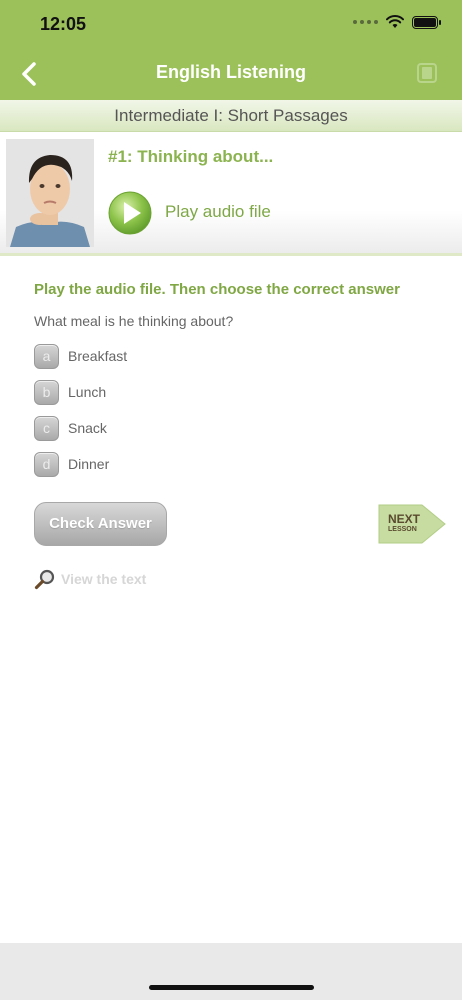  What do you see at coordinates (46, 464) in the screenshot?
I see `option-letter-box: d` at bounding box center [46, 464].